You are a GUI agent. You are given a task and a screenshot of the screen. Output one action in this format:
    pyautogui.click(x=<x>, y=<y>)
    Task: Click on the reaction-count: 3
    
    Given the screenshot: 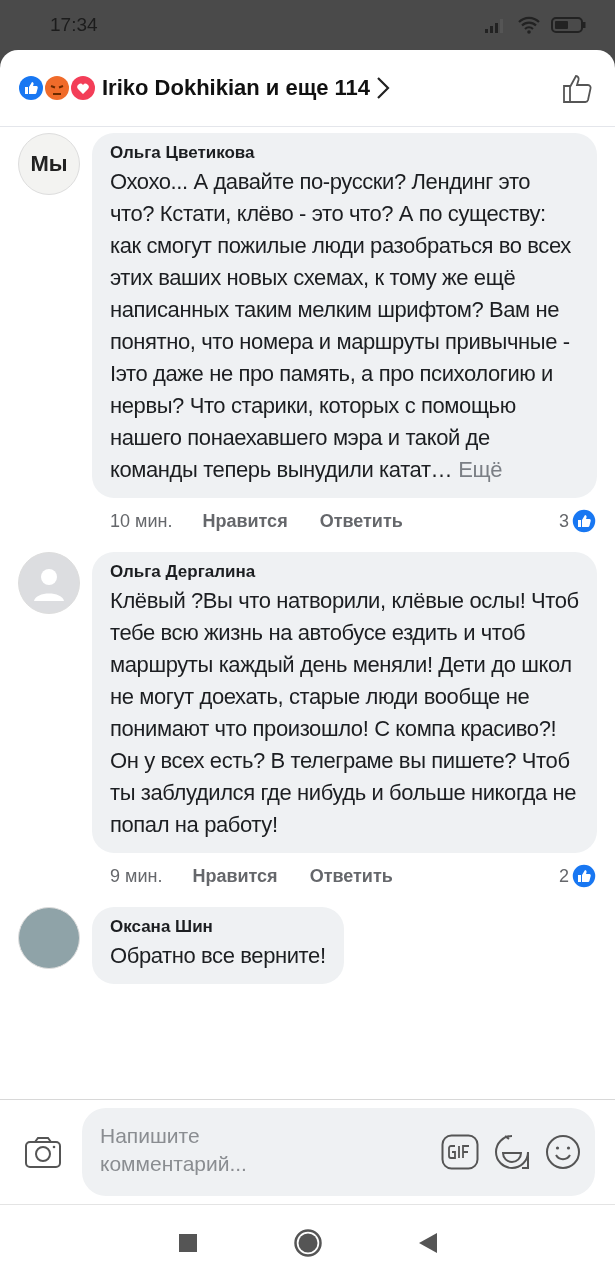 What is the action you would take?
    pyautogui.click(x=564, y=521)
    